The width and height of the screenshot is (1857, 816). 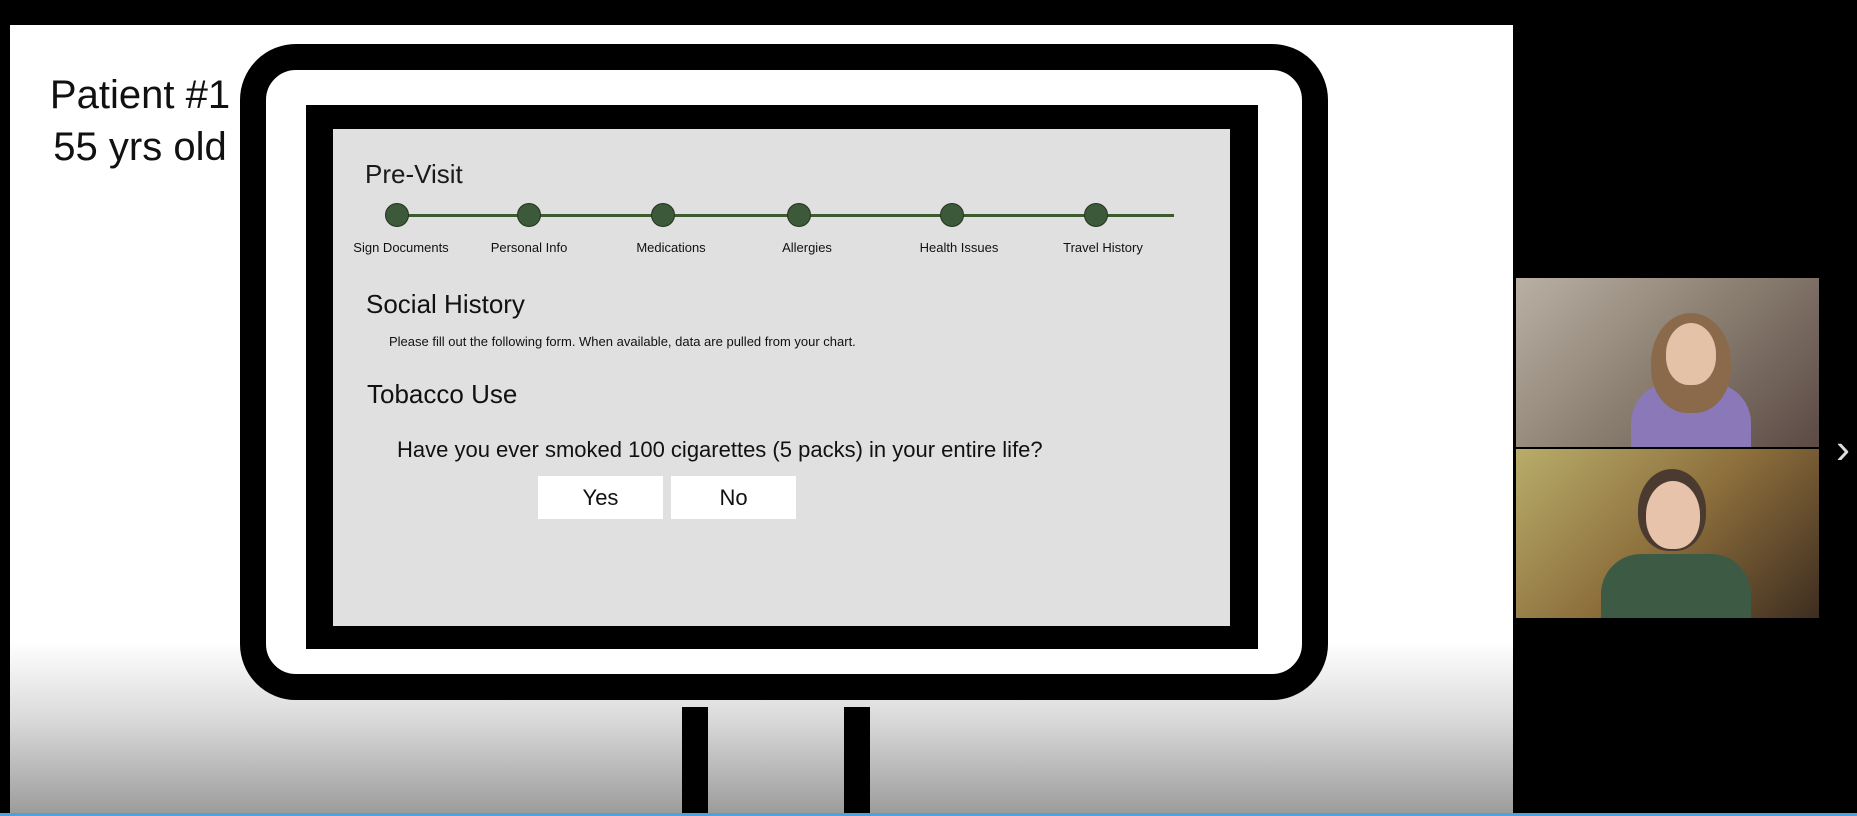 I want to click on step-label-allergies: Allergies, so click(x=807, y=247).